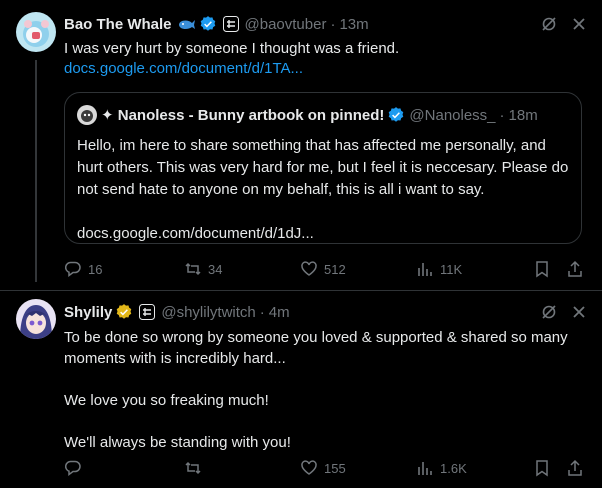  Describe the element at coordinates (286, 24) in the screenshot. I see `handle: @baovtuber` at that location.